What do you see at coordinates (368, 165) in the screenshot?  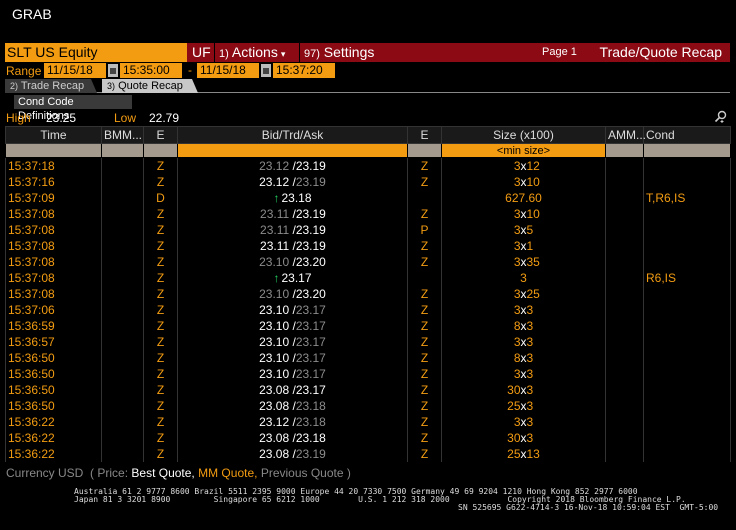 I see `table-row: 15:37:18 Z 23.12 /23.19 Z 3x12` at bounding box center [368, 165].